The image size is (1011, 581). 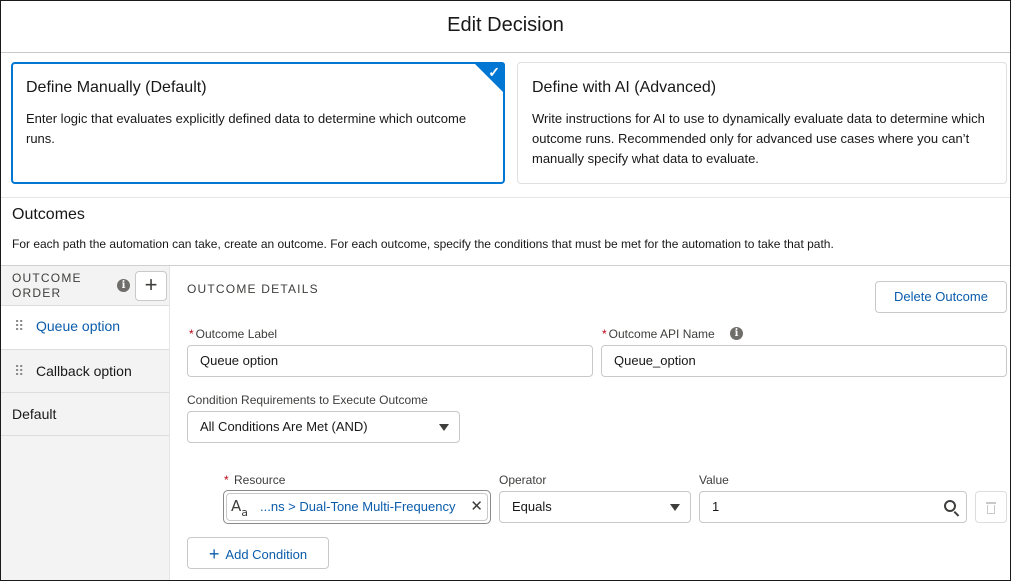 What do you see at coordinates (494, 72) in the screenshot?
I see `checkmark-icon: ✓` at bounding box center [494, 72].